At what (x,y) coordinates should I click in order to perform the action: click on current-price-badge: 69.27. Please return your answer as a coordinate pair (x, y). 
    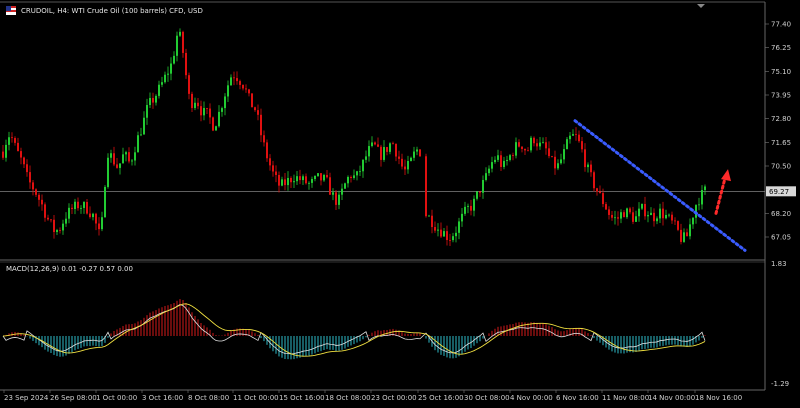
    Looking at the image, I should click on (781, 191).